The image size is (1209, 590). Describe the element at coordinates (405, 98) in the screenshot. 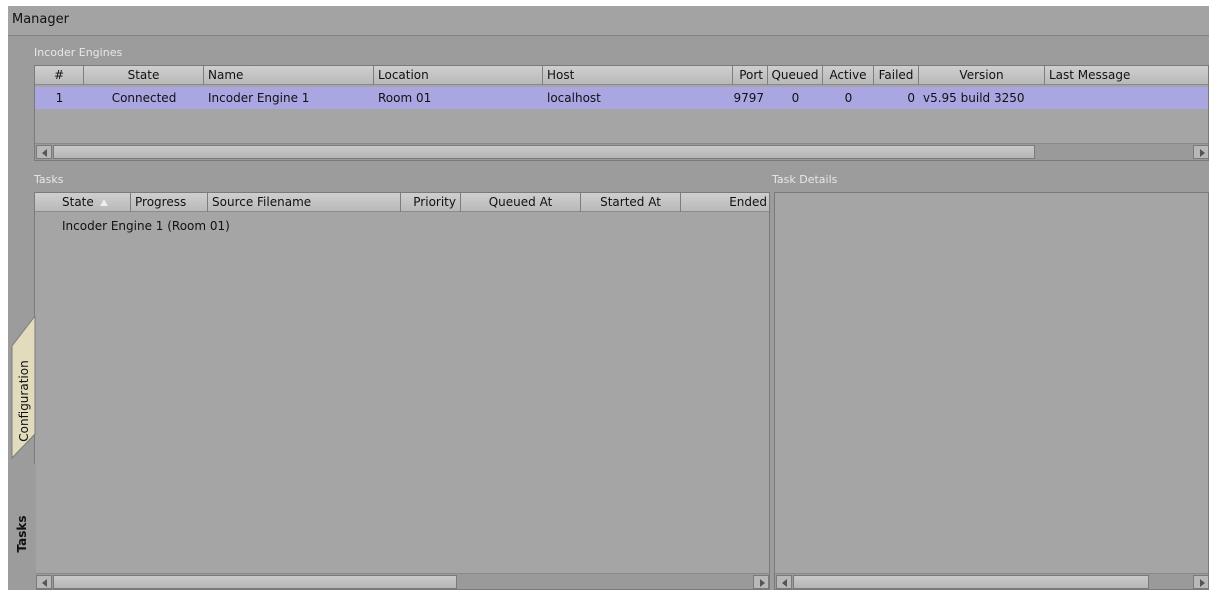

I see `cell-location: Room 01` at that location.